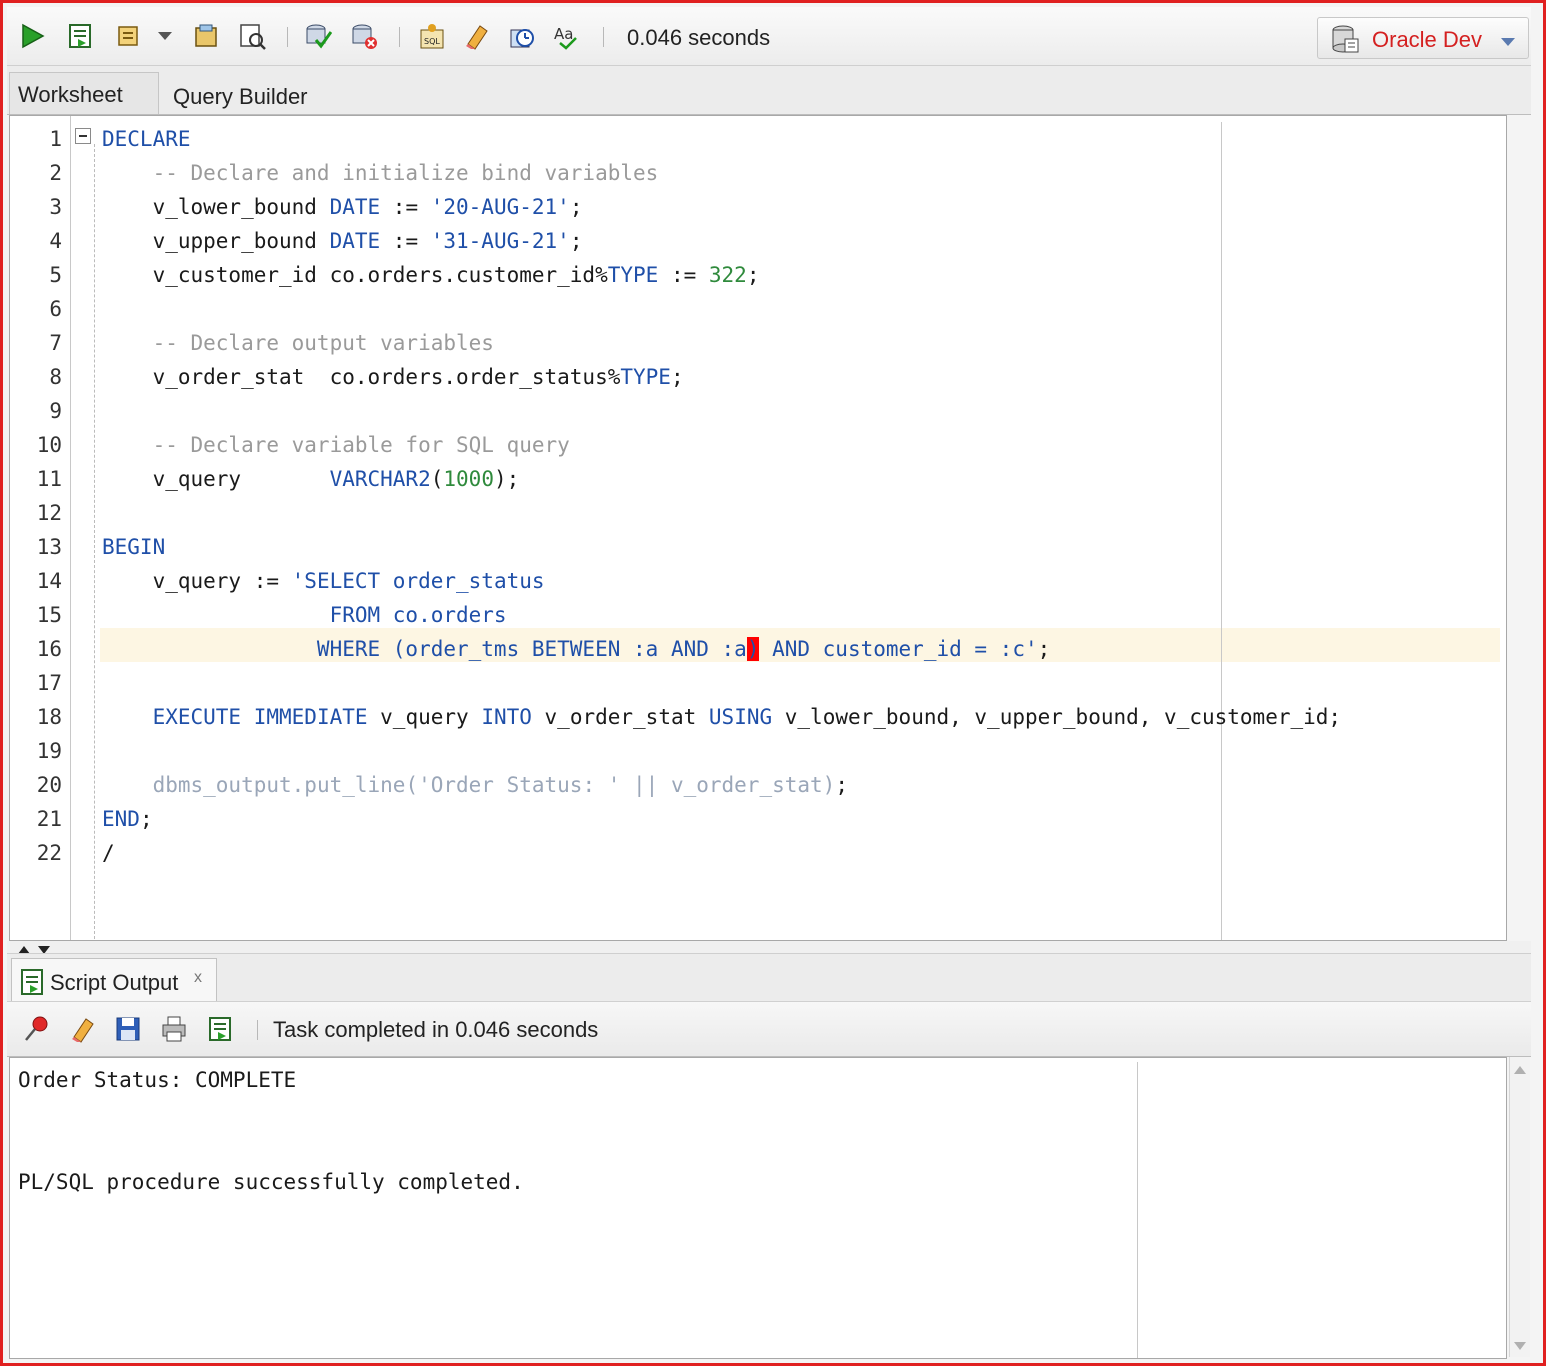 Image resolution: width=1546 pixels, height=1366 pixels. Describe the element at coordinates (318, 36) in the screenshot. I see `commit-icon` at that location.